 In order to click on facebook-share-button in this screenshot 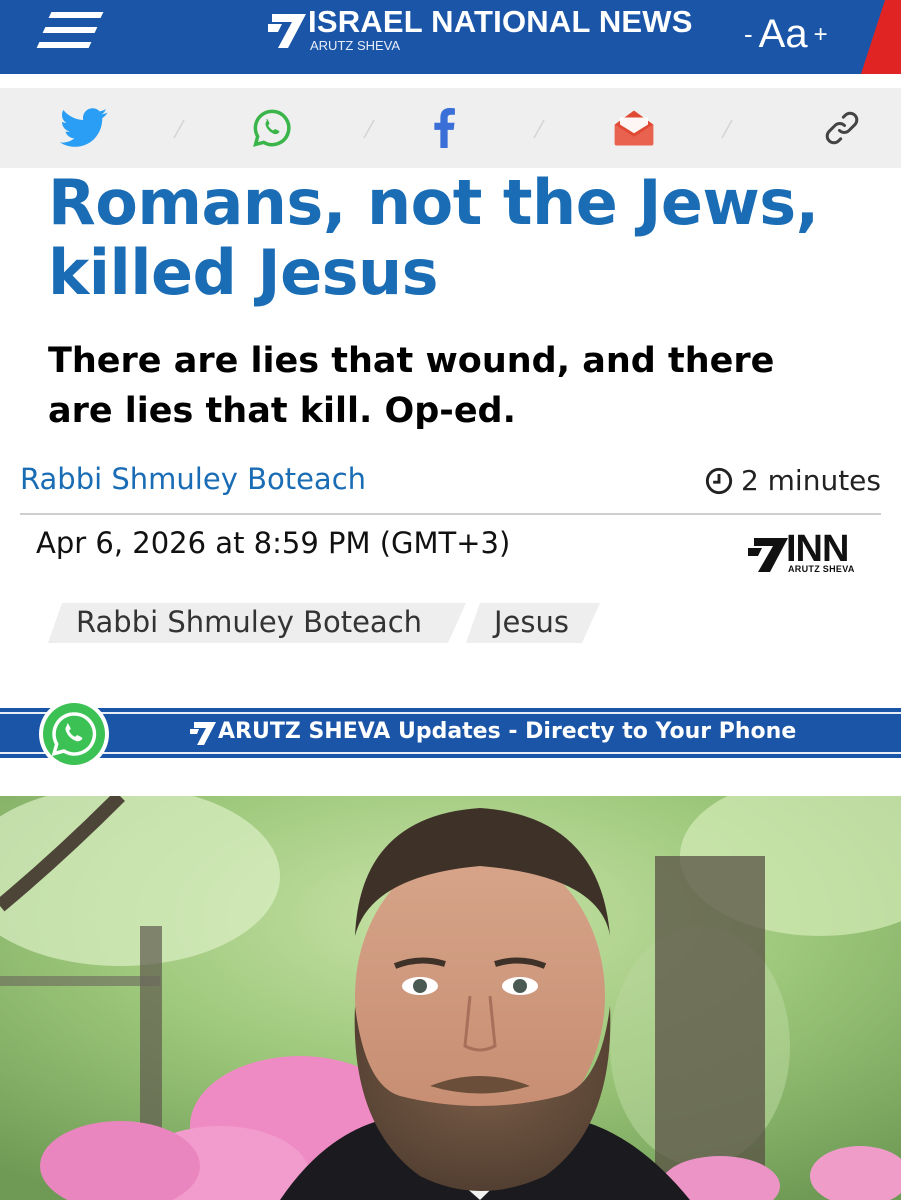, I will do `click(444, 128)`.